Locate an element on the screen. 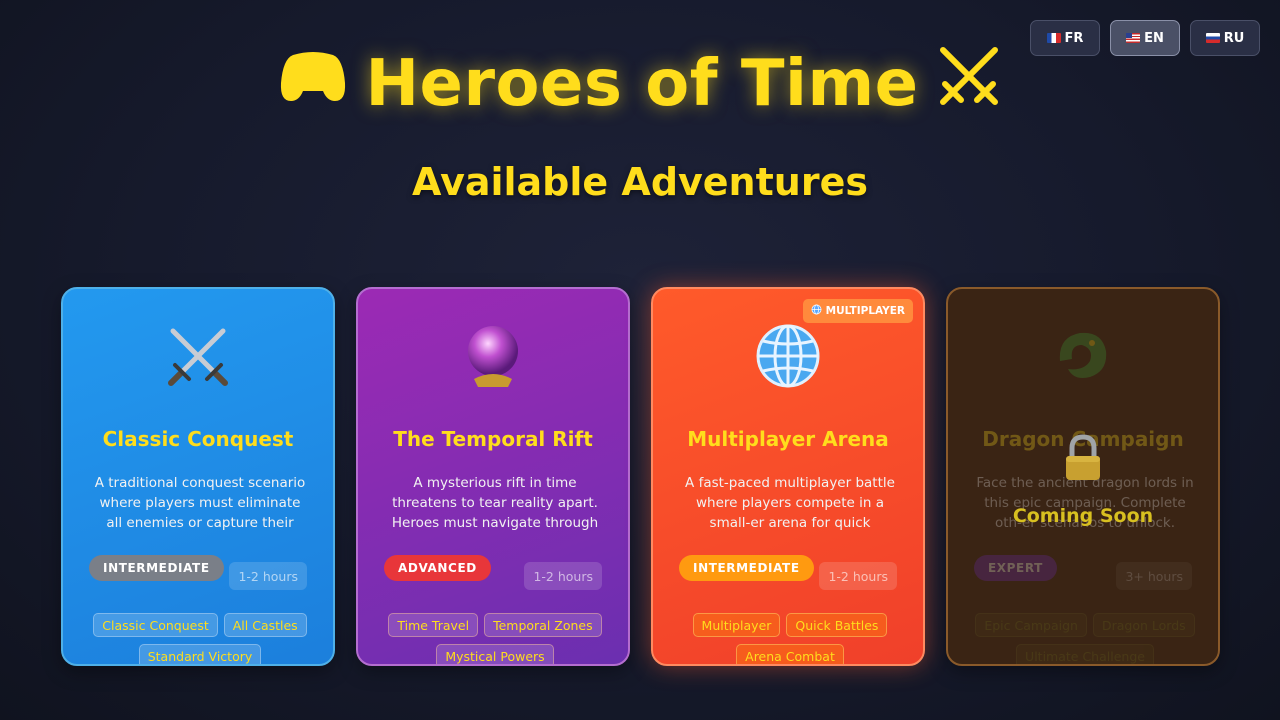 The image size is (1280, 720). tag: Arena Combat is located at coordinates (790, 654).